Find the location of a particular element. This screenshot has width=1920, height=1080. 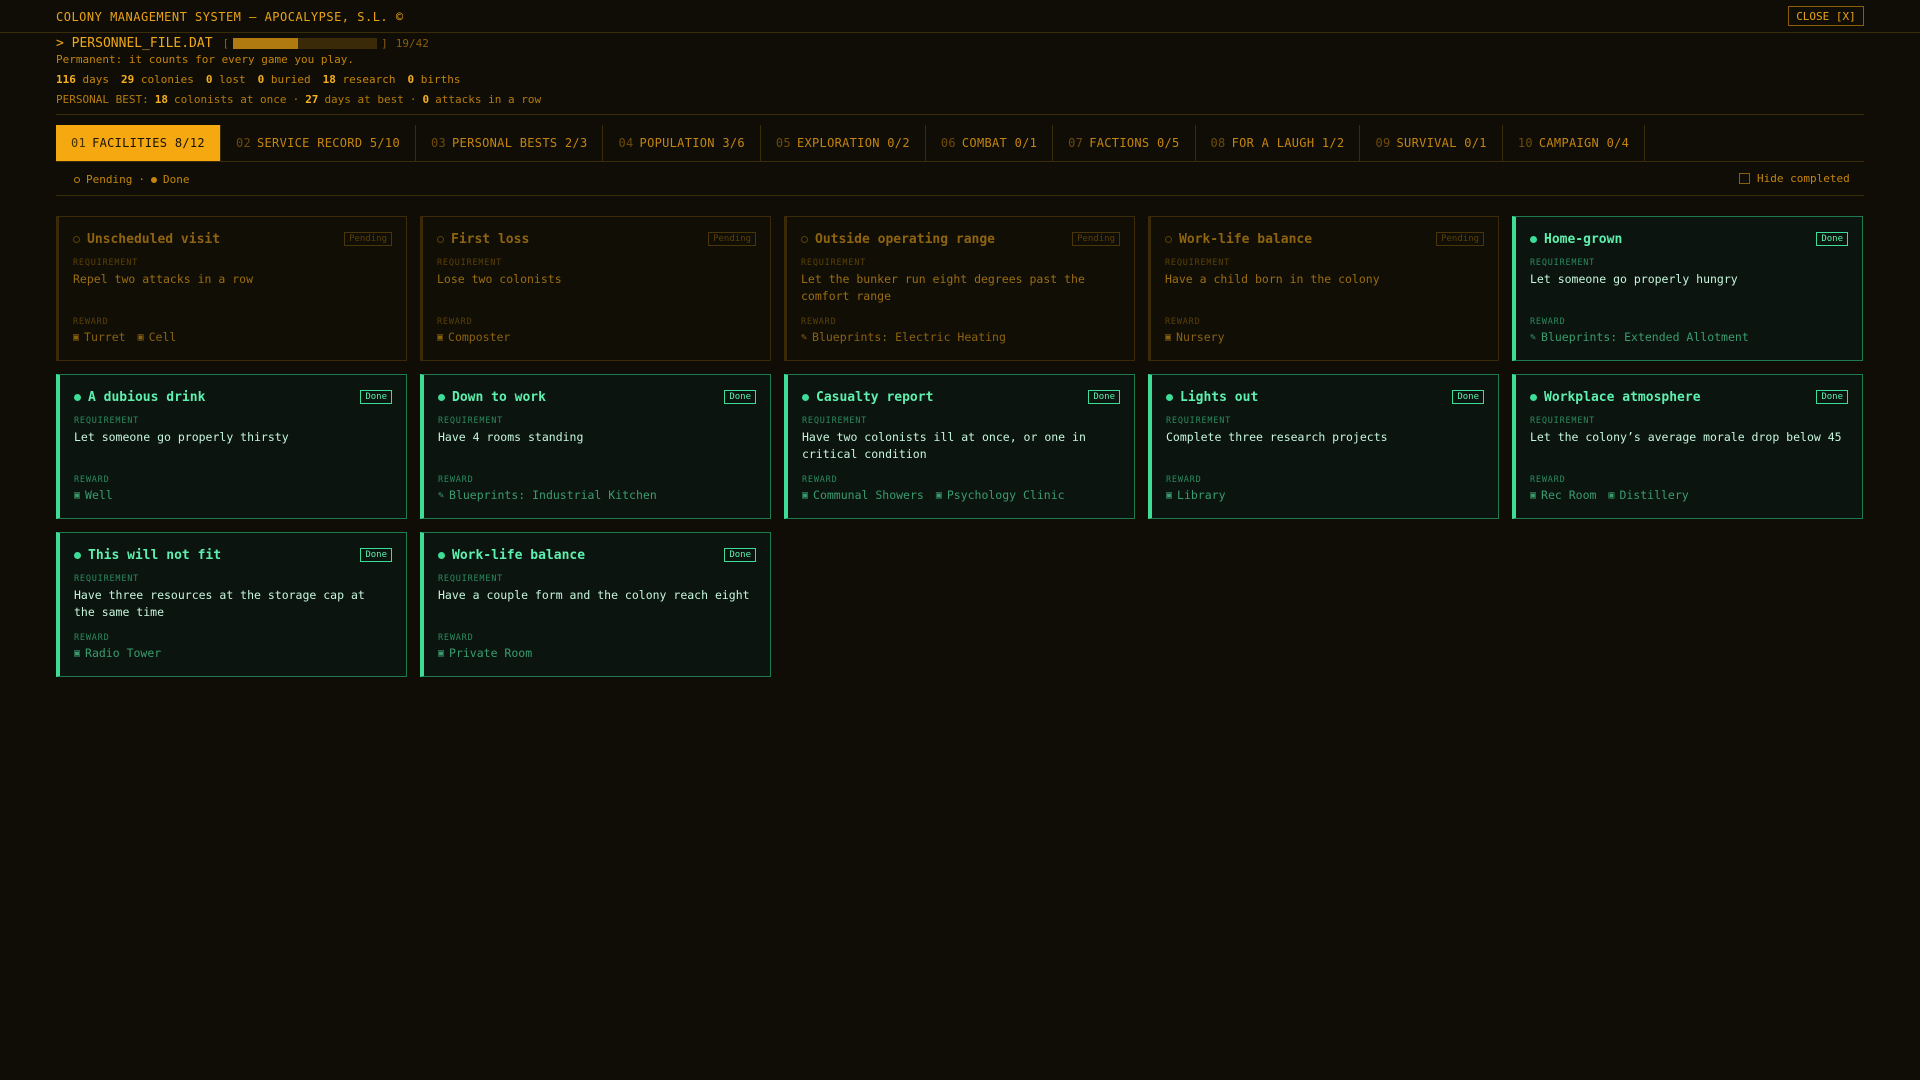

tab-08: 08 FOR A LAUGH 1/2 is located at coordinates (1278, 143).